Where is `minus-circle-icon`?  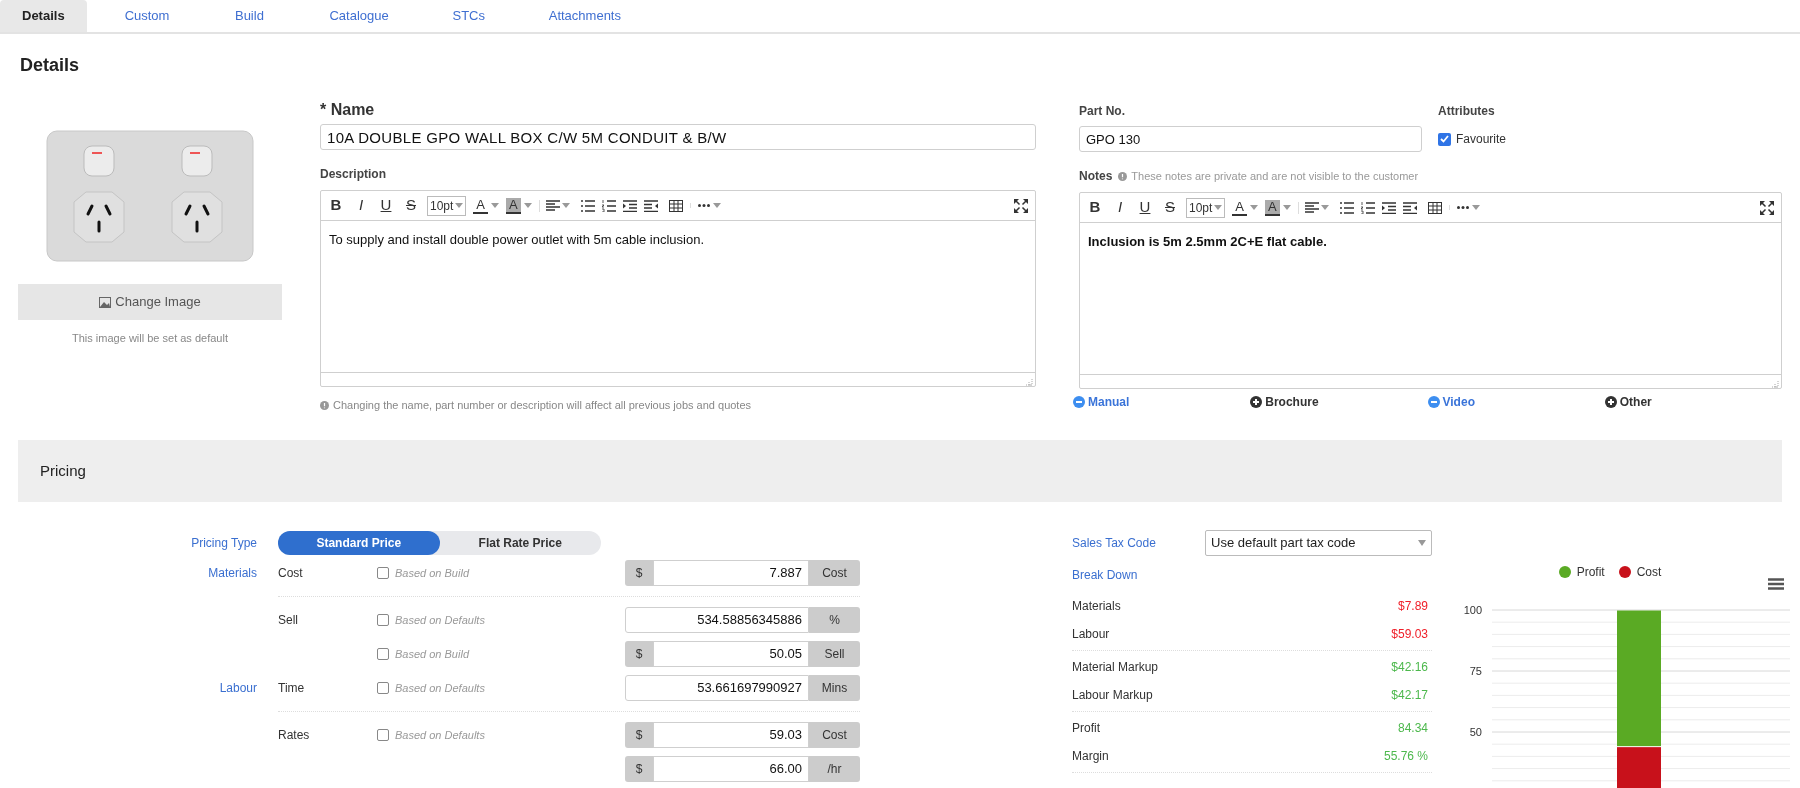
minus-circle-icon is located at coordinates (1079, 402).